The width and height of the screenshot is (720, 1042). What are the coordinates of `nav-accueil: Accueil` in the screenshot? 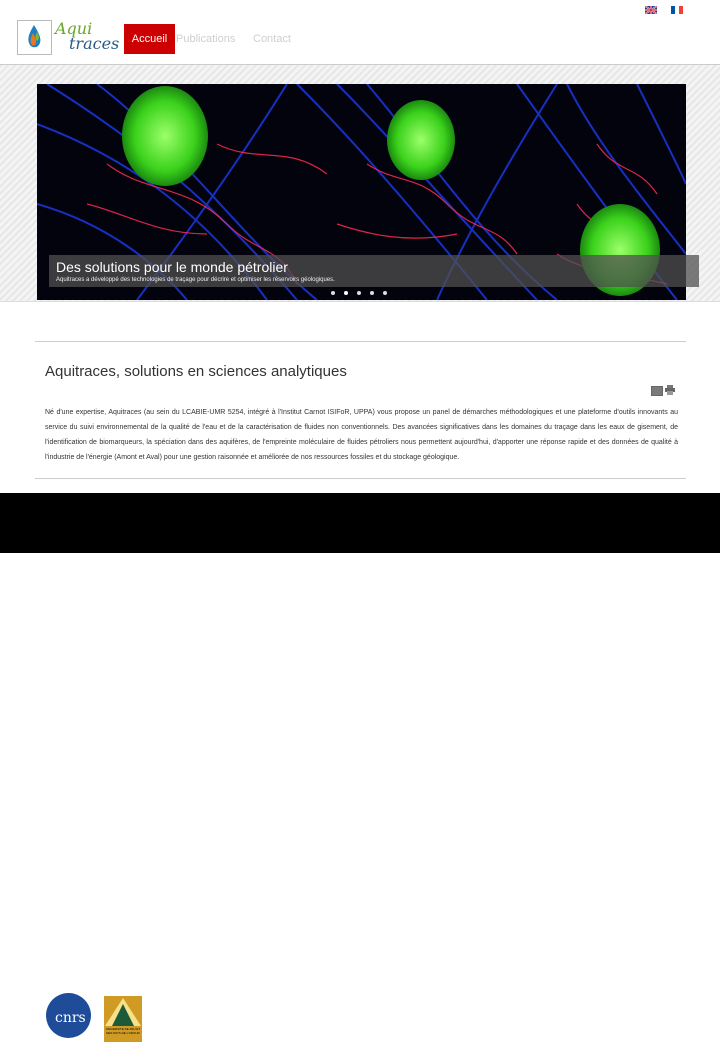 It's located at (149, 39).